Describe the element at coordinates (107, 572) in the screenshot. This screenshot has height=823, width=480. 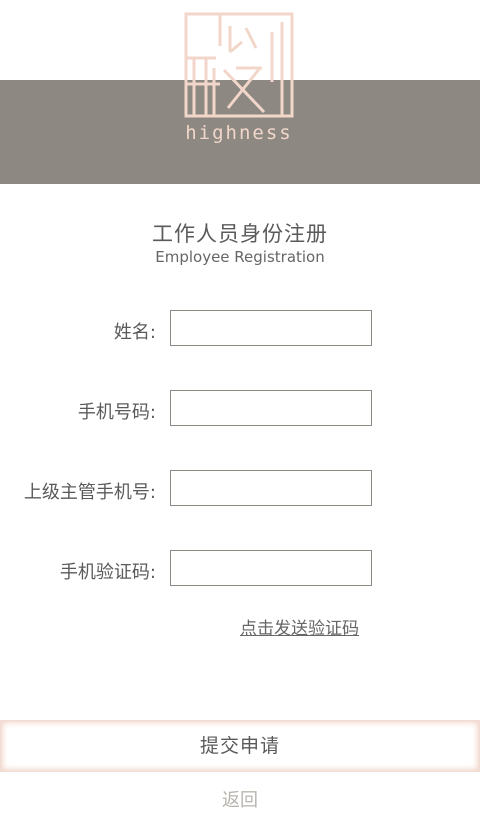
I see `verification-code-label: 手机验证码:` at that location.